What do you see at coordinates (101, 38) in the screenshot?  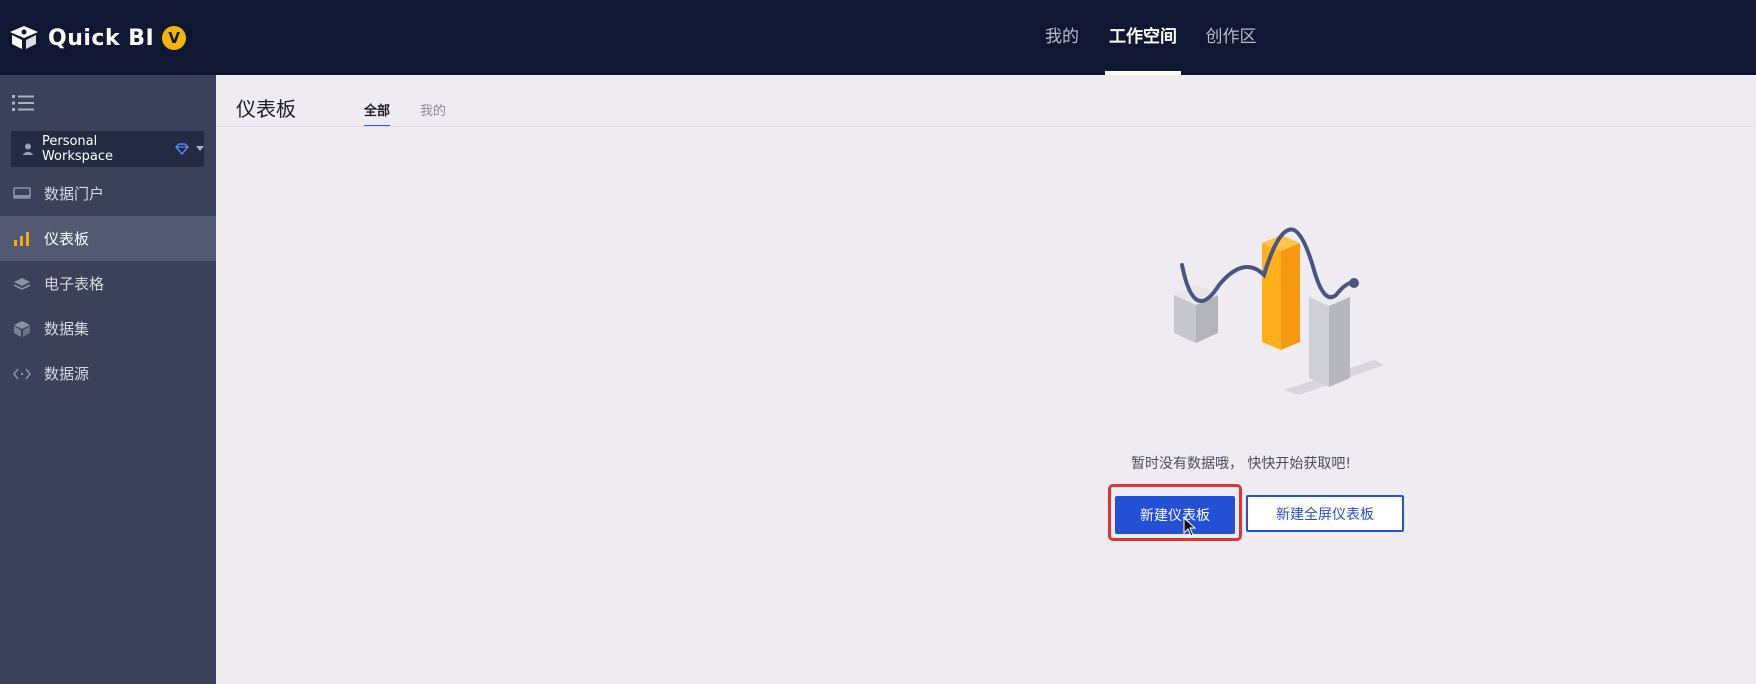 I see `logo-text: Quick BI` at bounding box center [101, 38].